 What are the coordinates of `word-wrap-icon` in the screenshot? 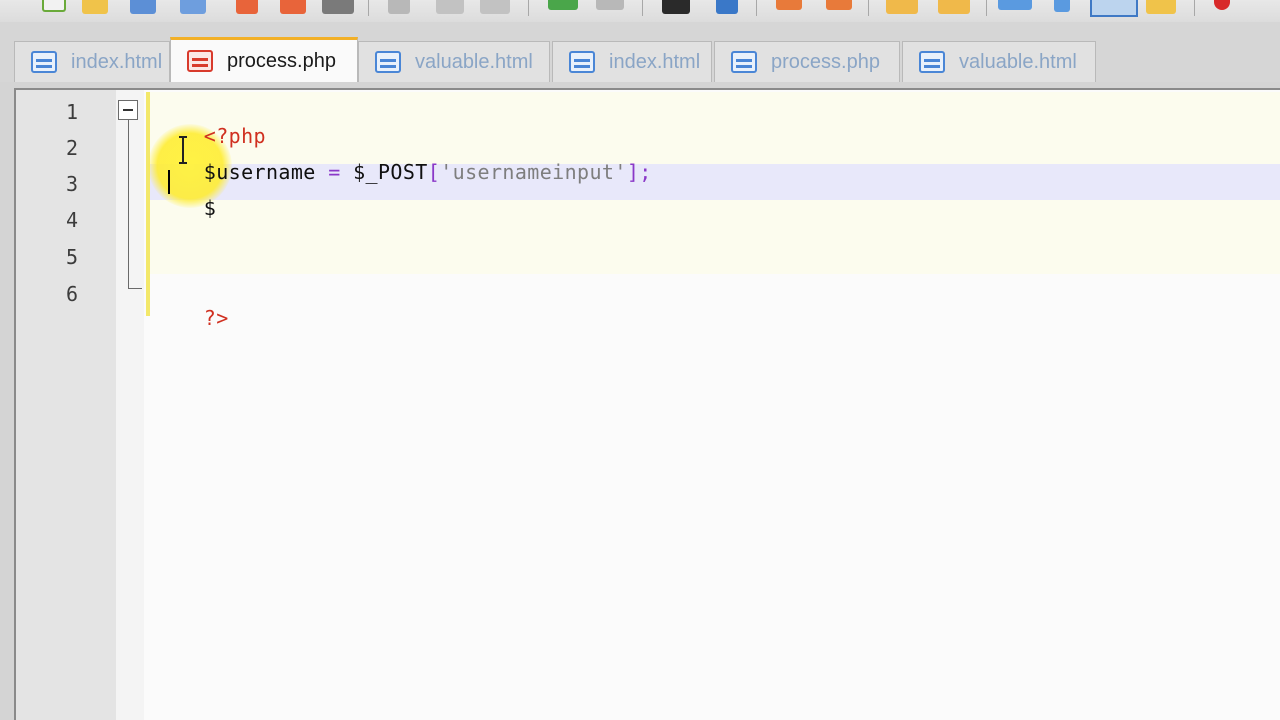 It's located at (1015, 5).